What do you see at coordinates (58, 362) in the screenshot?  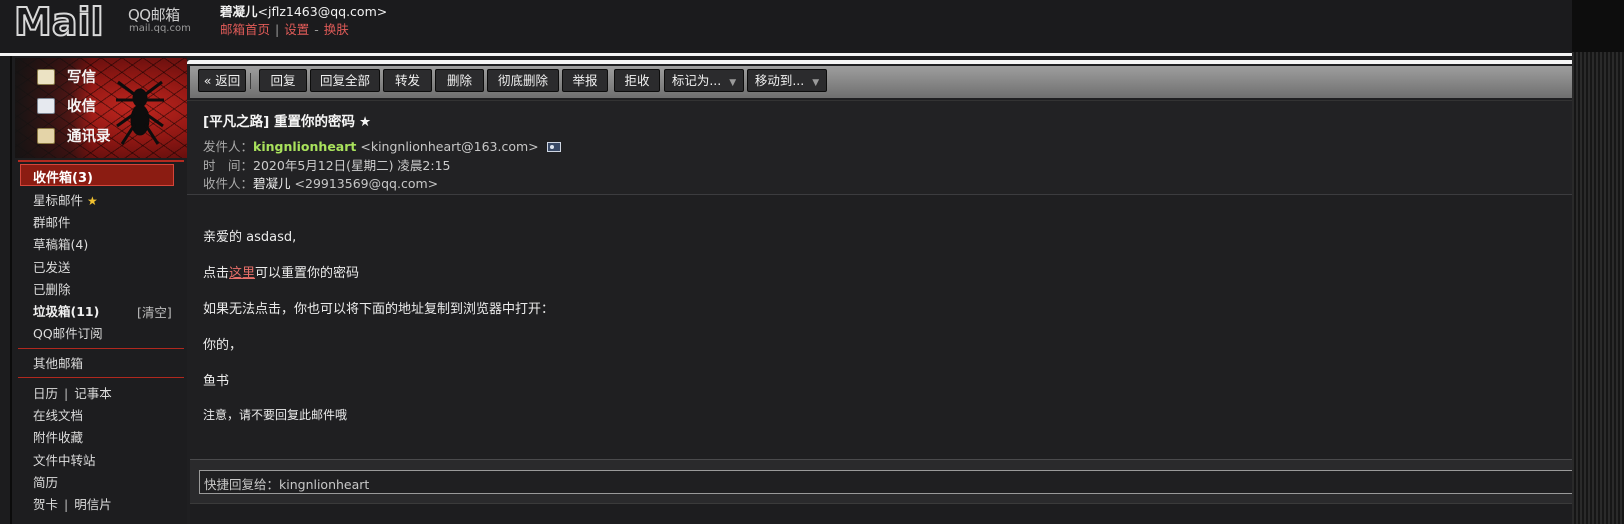 I see `sidebar-item-other-mail: 其他邮箱` at bounding box center [58, 362].